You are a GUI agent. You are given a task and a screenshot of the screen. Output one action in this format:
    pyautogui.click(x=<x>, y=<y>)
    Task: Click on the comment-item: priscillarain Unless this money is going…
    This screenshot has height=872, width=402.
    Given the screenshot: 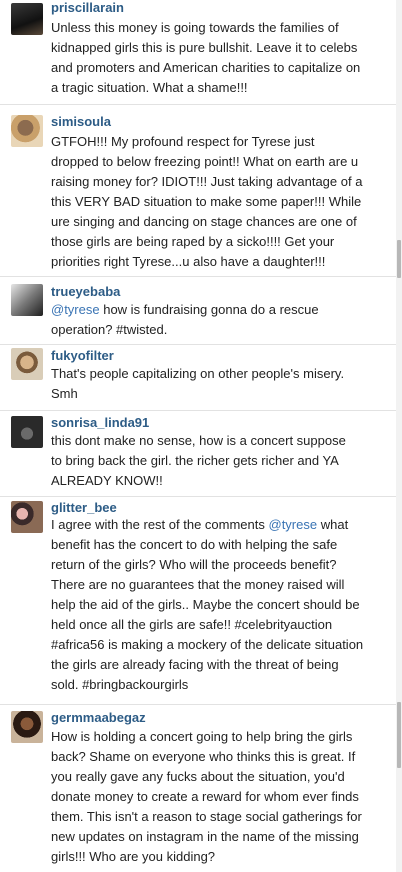 What is the action you would take?
    pyautogui.click(x=198, y=52)
    